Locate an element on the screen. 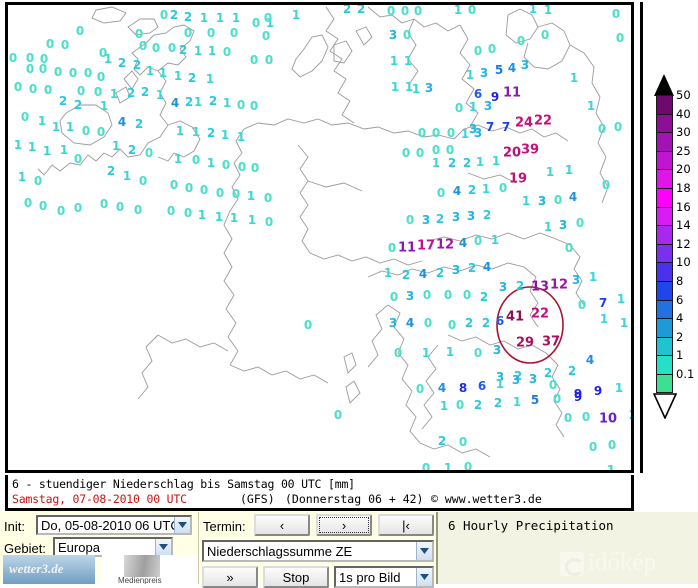 The height and width of the screenshot is (588, 698). termin-label: Termin: is located at coordinates (224, 526).